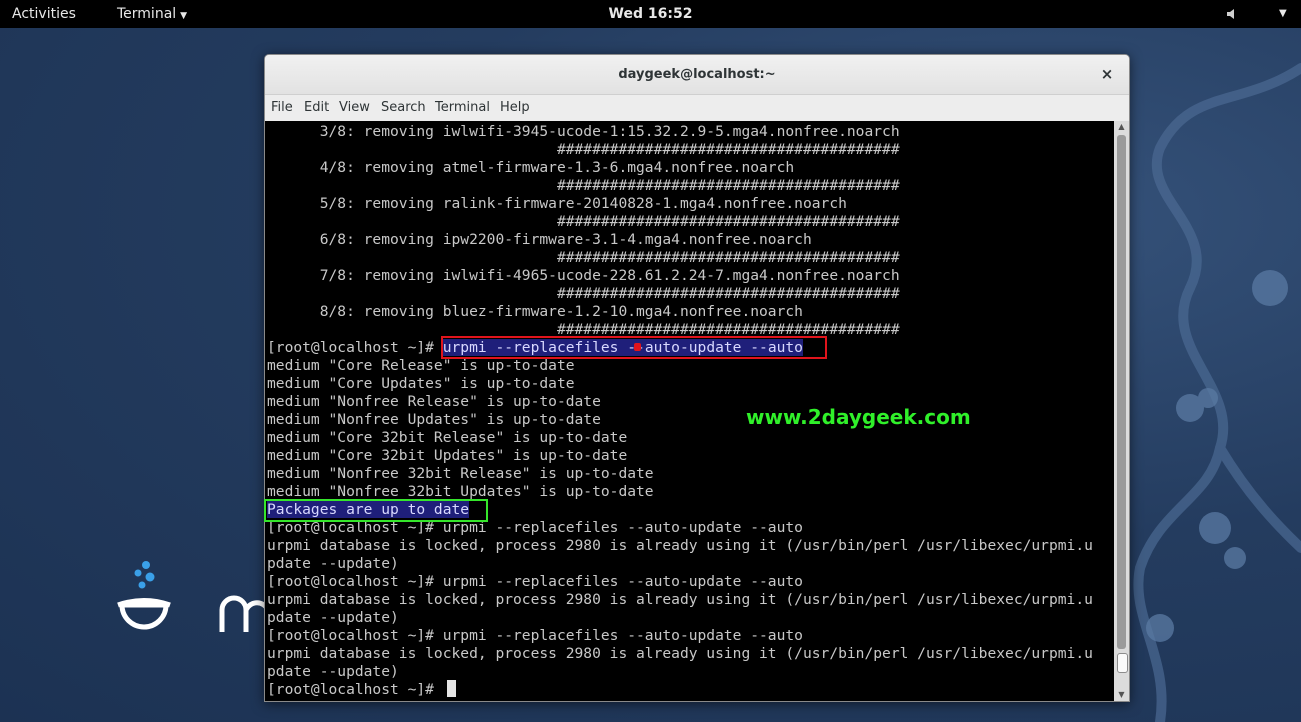 This screenshot has height=722, width=1301. I want to click on scroll-up-icon: ▲, so click(1121, 127).